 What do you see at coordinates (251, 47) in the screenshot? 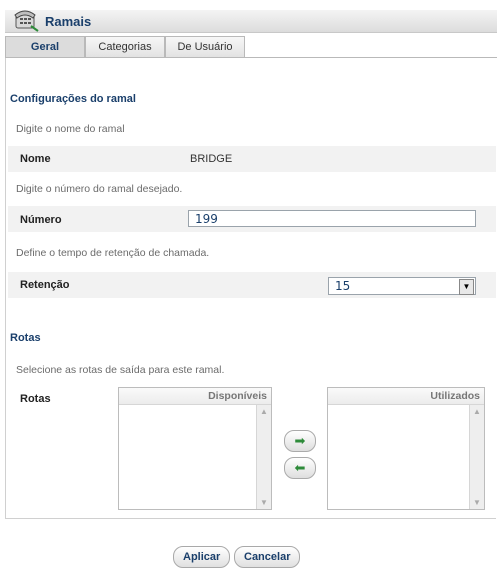
I see `tab-bar: Geral Categorias De Usuário` at bounding box center [251, 47].